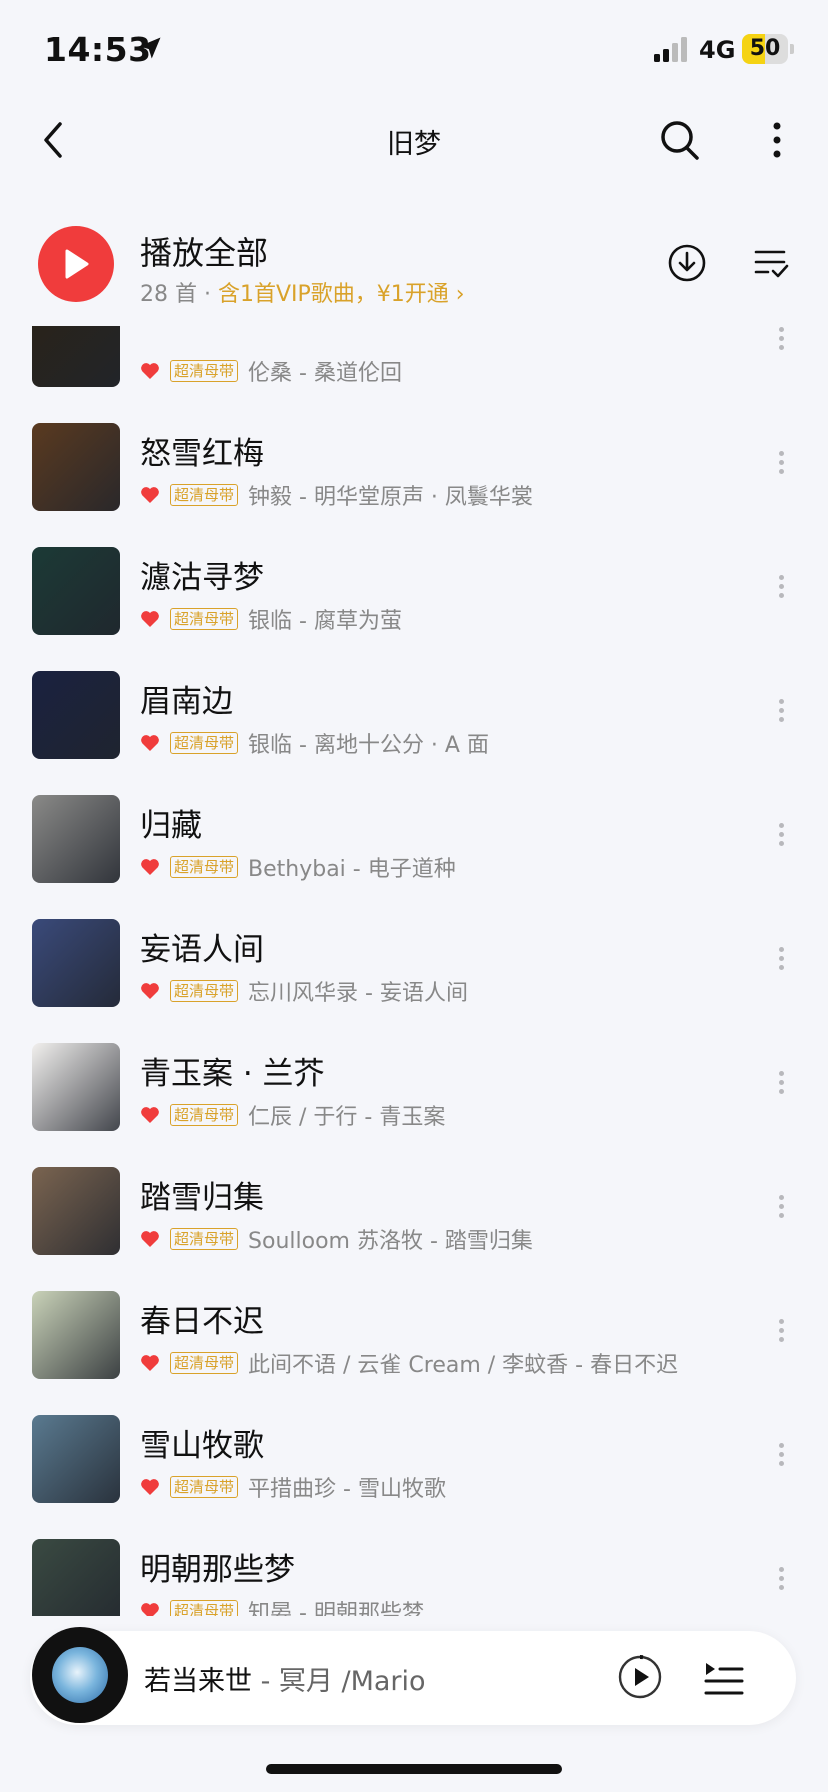 This screenshot has height=1792, width=828. What do you see at coordinates (298, 867) in the screenshot?
I see `song-meta: 超清母带 Bethybai - 电子道种` at bounding box center [298, 867].